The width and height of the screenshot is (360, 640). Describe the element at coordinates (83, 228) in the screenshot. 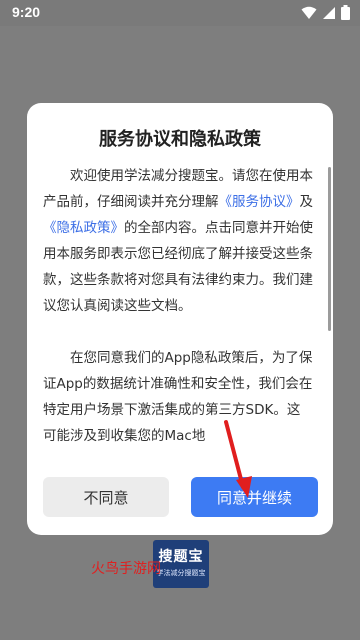

I see `privacy-policy-link: 《隐私政策》` at that location.